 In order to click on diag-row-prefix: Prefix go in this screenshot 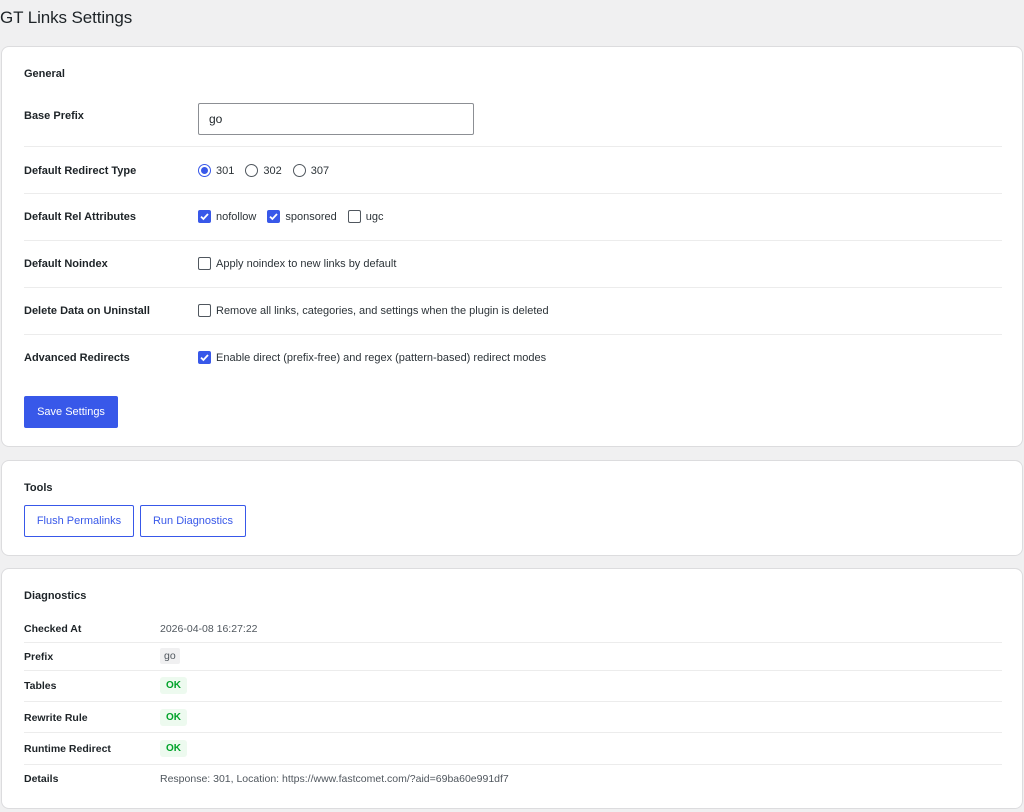, I will do `click(513, 657)`.